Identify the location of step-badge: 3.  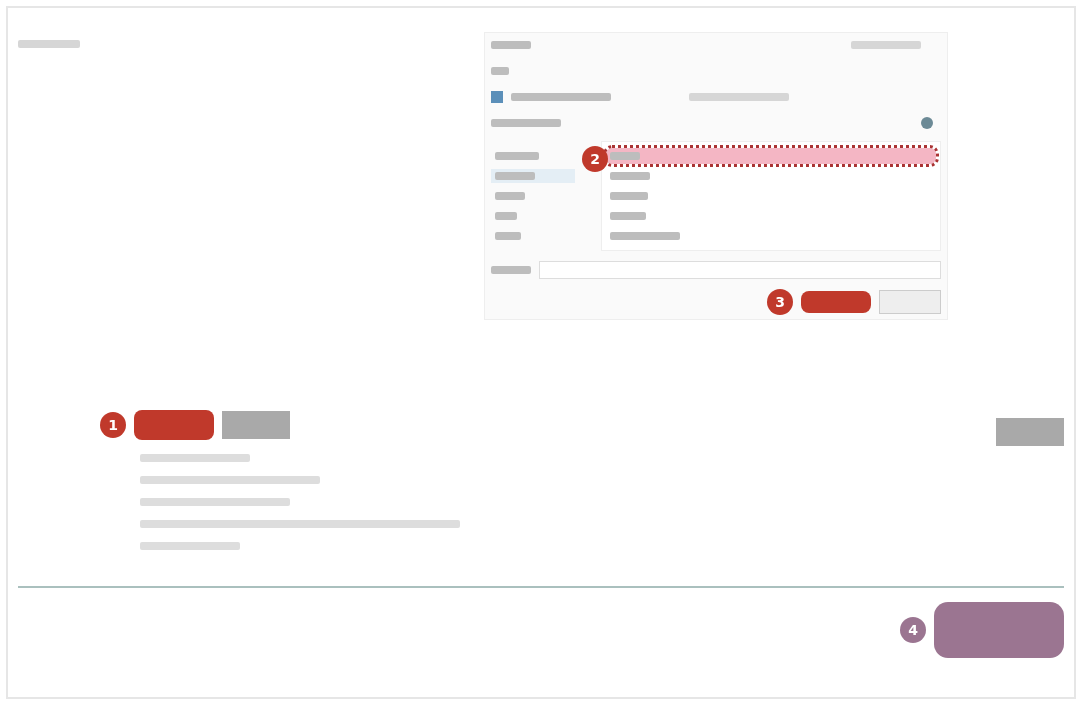
(780, 302).